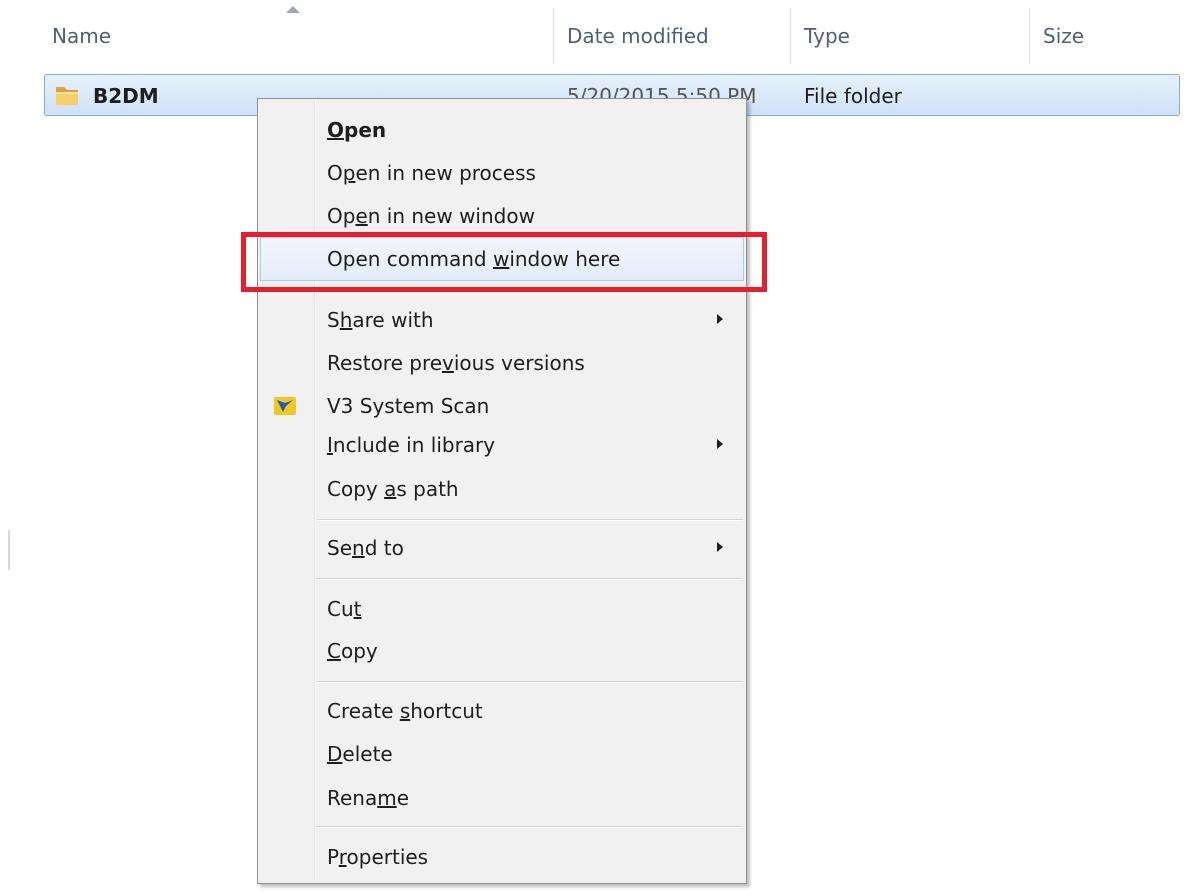 This screenshot has width=1194, height=892. Describe the element at coordinates (408, 406) in the screenshot. I see `menu-item-label: V3 System Scan` at that location.